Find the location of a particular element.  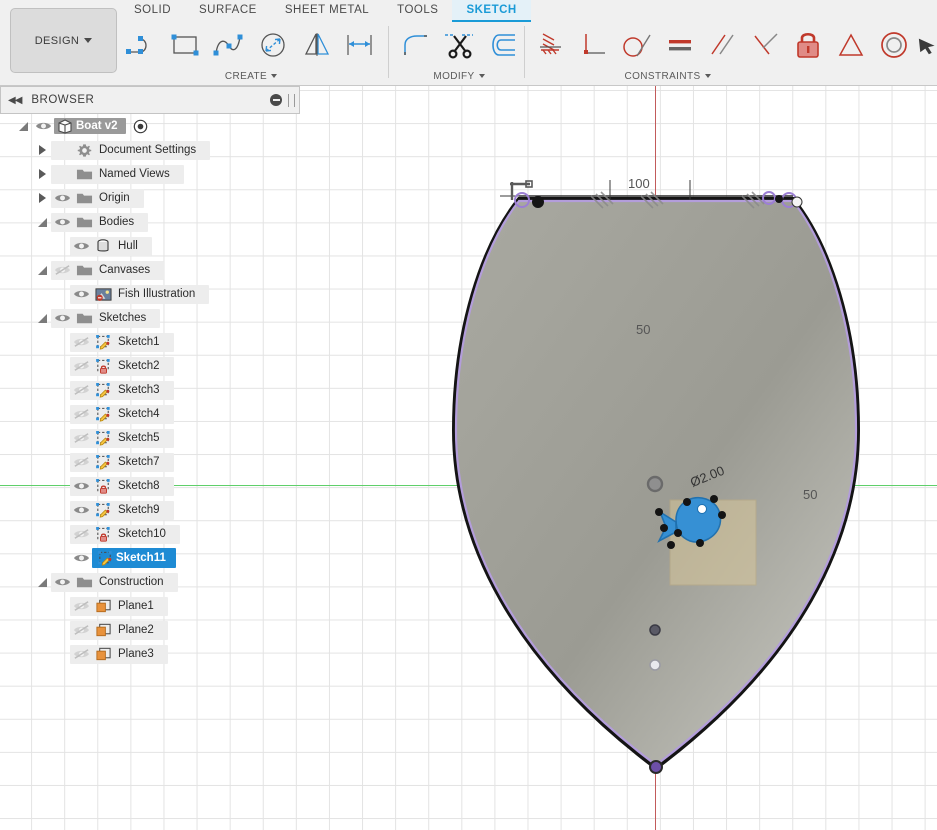

tree-row-sketch3: Sketch3 is located at coordinates (150, 390).